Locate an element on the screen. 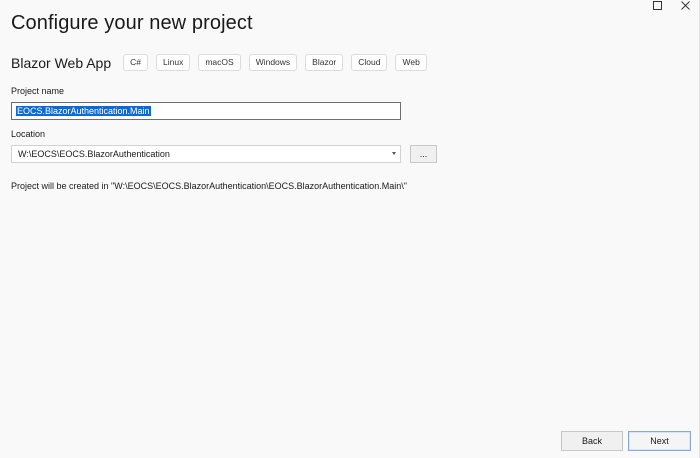  project-name-input: EOCS.BlazorAuthentication.Main is located at coordinates (206, 111).